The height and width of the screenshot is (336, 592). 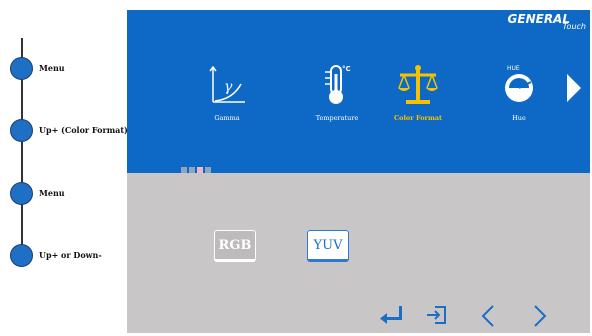 I want to click on menu-item-label: Hue, so click(x=519, y=118).